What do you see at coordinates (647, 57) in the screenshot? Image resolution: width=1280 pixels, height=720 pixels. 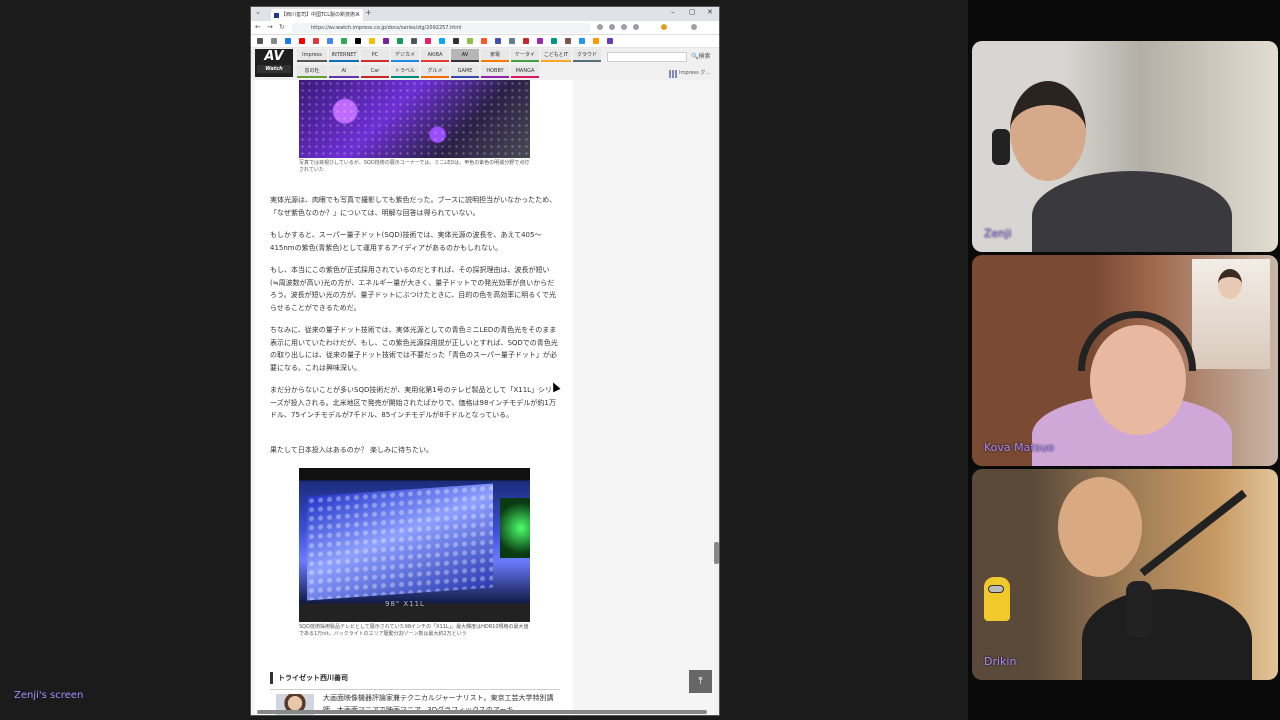 I see `site-search-input` at bounding box center [647, 57].